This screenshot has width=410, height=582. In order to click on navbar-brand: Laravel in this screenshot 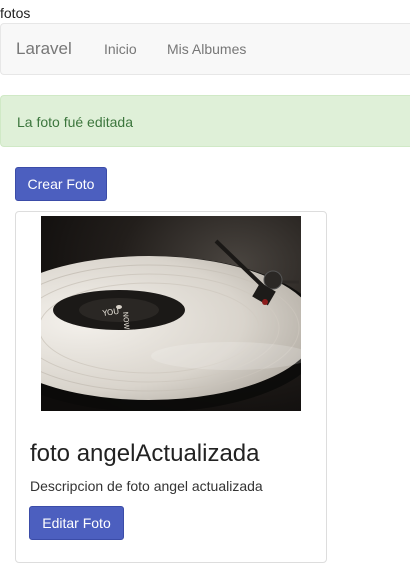, I will do `click(44, 49)`.